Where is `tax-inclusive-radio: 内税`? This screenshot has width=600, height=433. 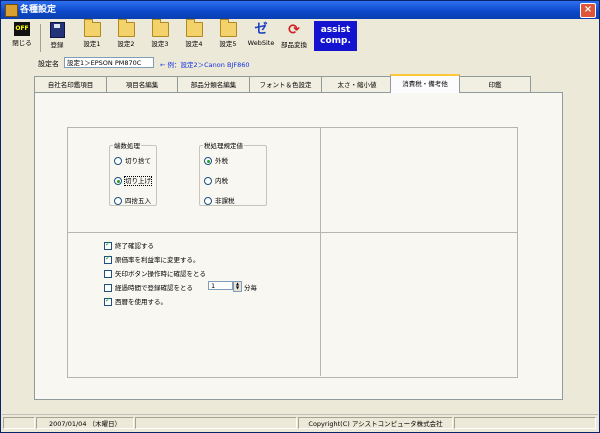
tax-inclusive-radio: 内税 is located at coordinates (216, 180).